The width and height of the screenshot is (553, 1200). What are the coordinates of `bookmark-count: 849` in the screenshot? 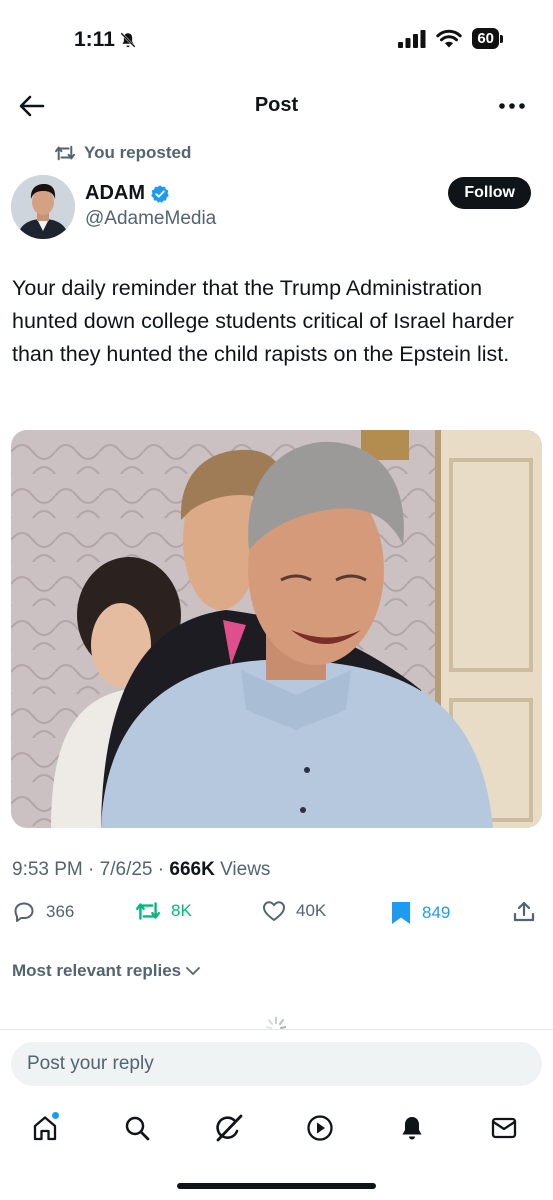 It's located at (436, 912).